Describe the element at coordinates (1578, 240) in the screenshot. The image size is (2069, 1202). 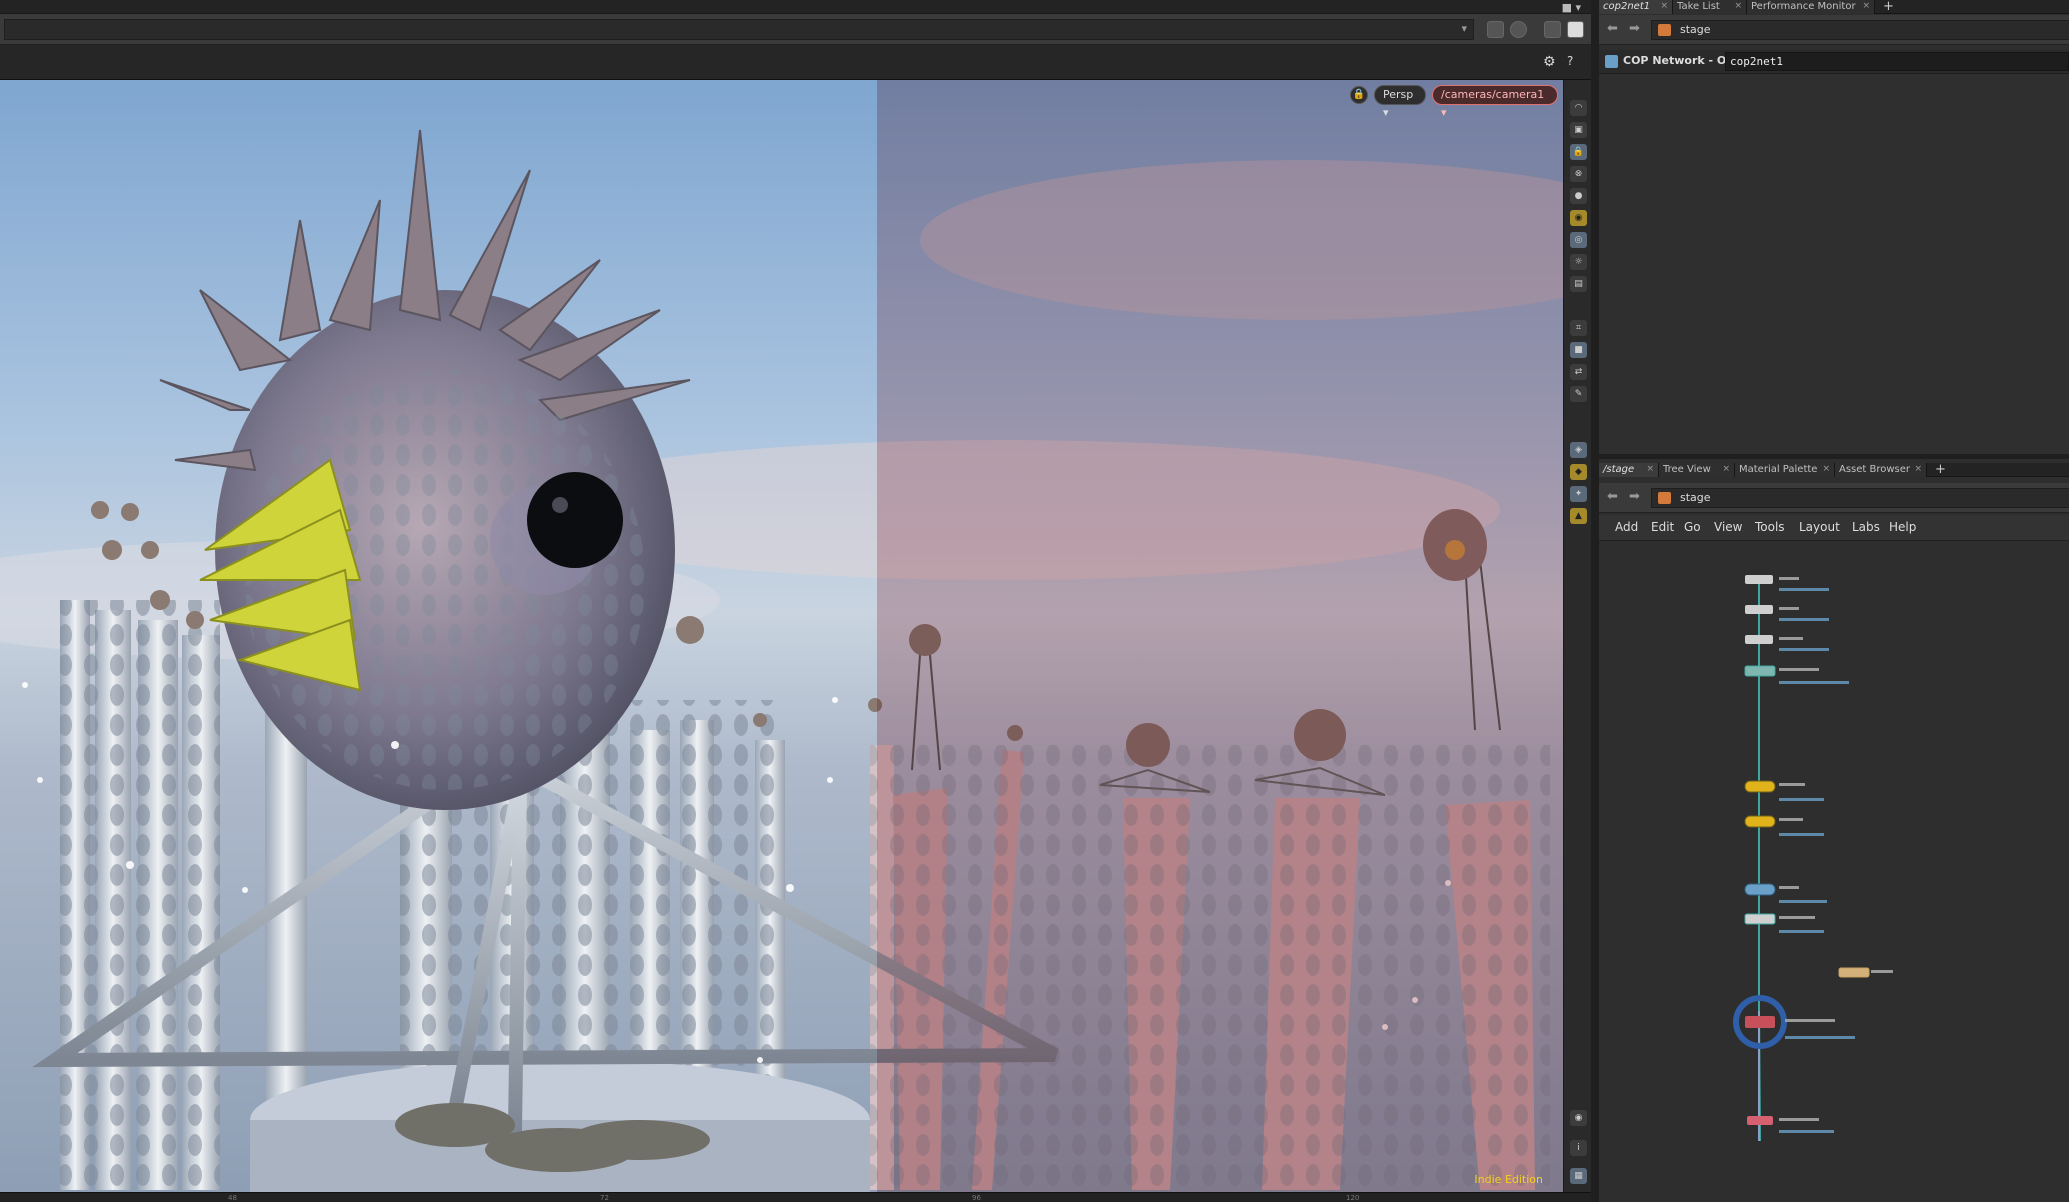
I see `headlight-icon: ◎` at that location.